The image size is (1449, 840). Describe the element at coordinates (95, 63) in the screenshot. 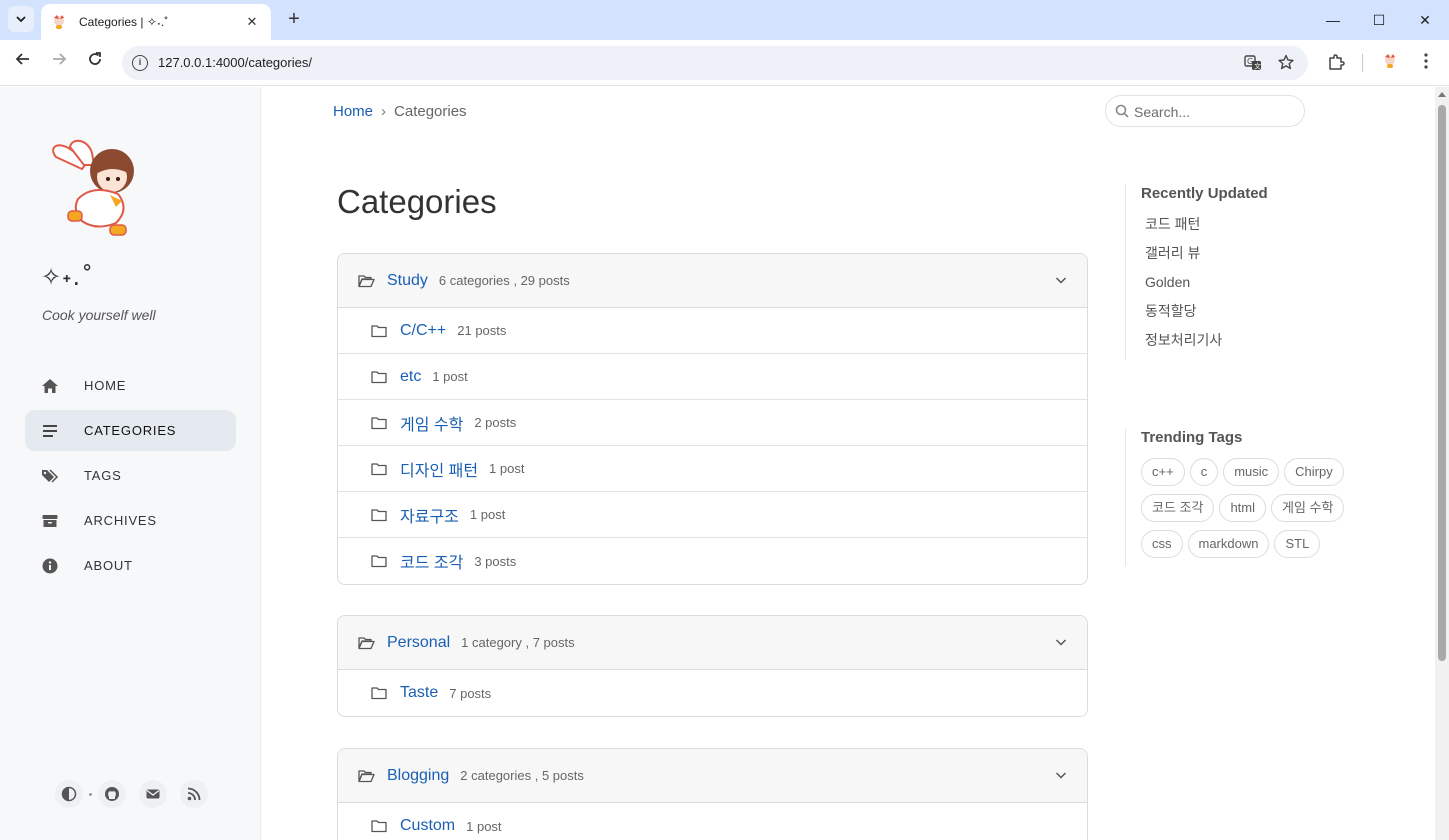

I see `reload-button` at that location.